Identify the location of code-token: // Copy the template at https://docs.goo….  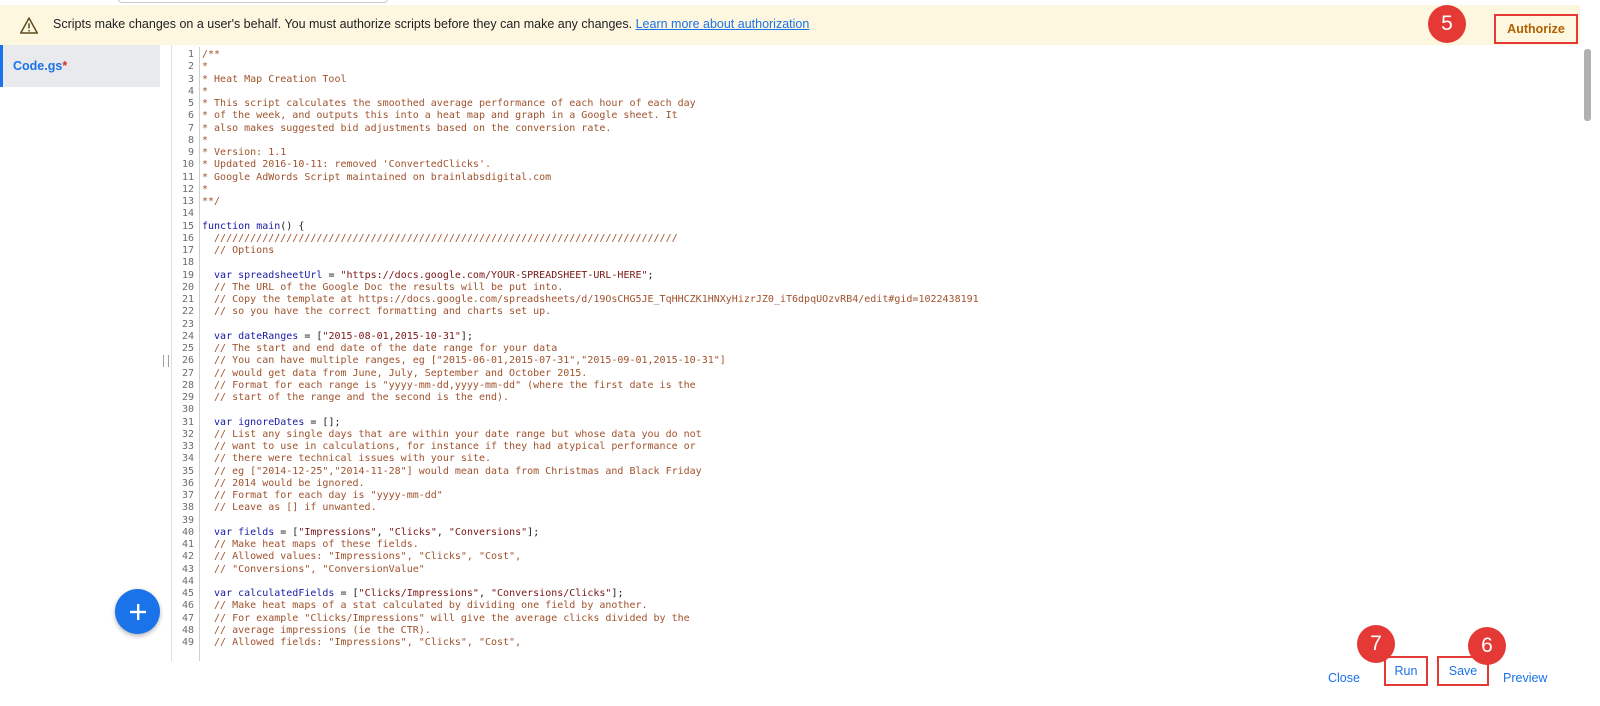
(590, 299).